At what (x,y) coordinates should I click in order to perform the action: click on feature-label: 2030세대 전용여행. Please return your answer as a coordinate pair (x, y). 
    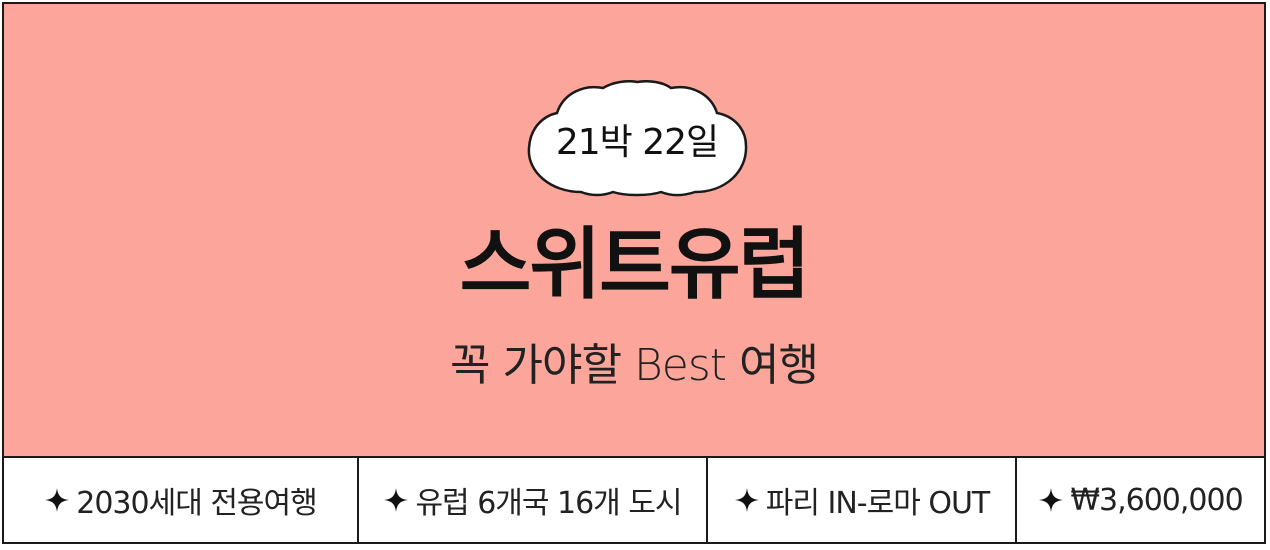
    Looking at the image, I should click on (196, 503).